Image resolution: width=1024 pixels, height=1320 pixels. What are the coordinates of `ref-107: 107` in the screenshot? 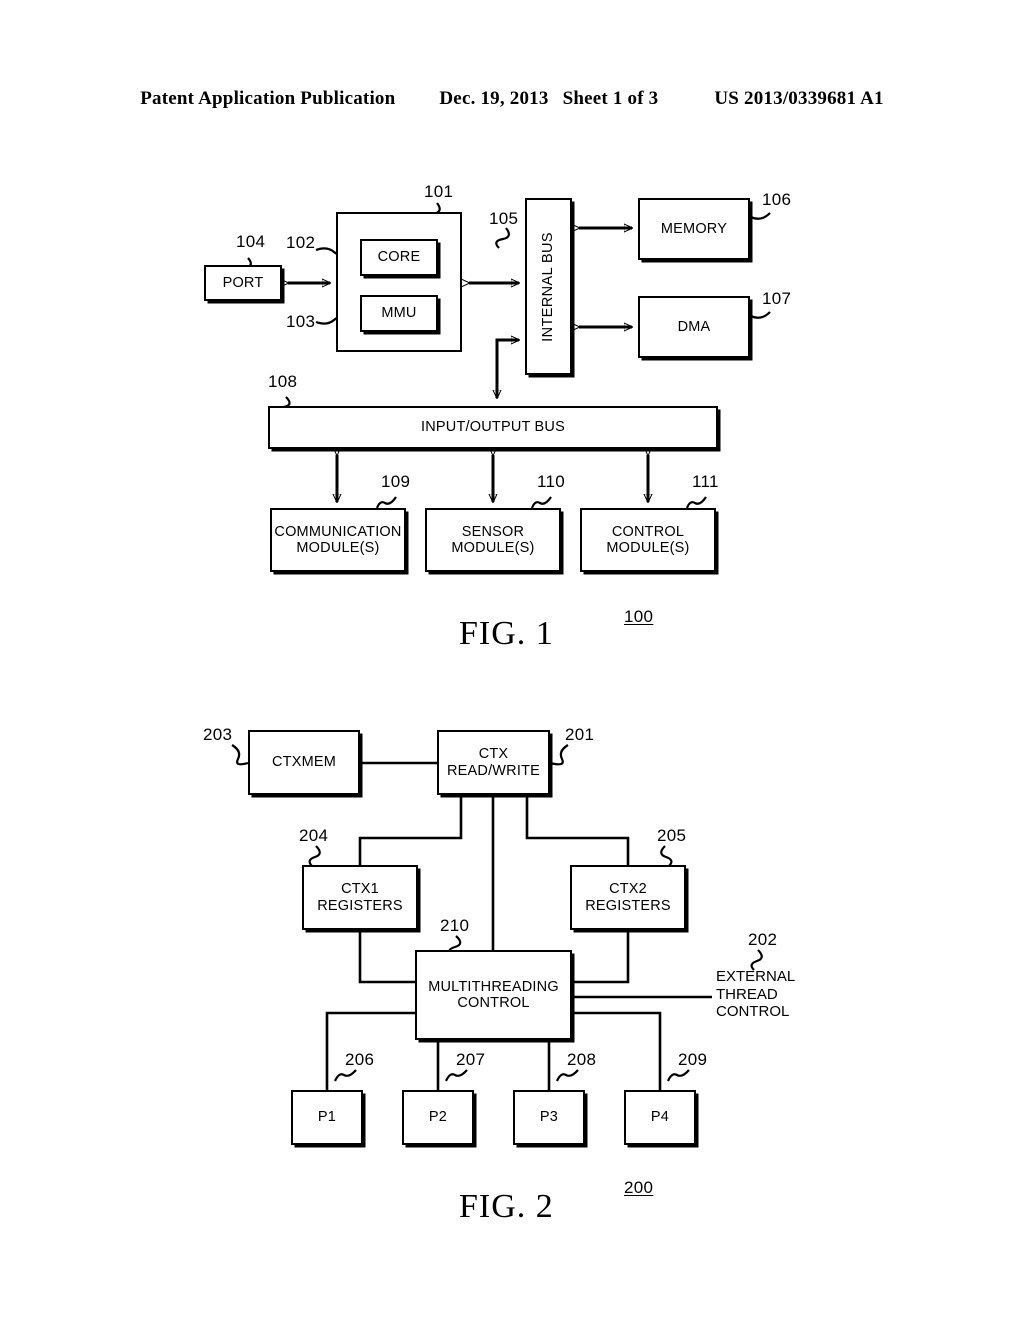 It's located at (777, 298).